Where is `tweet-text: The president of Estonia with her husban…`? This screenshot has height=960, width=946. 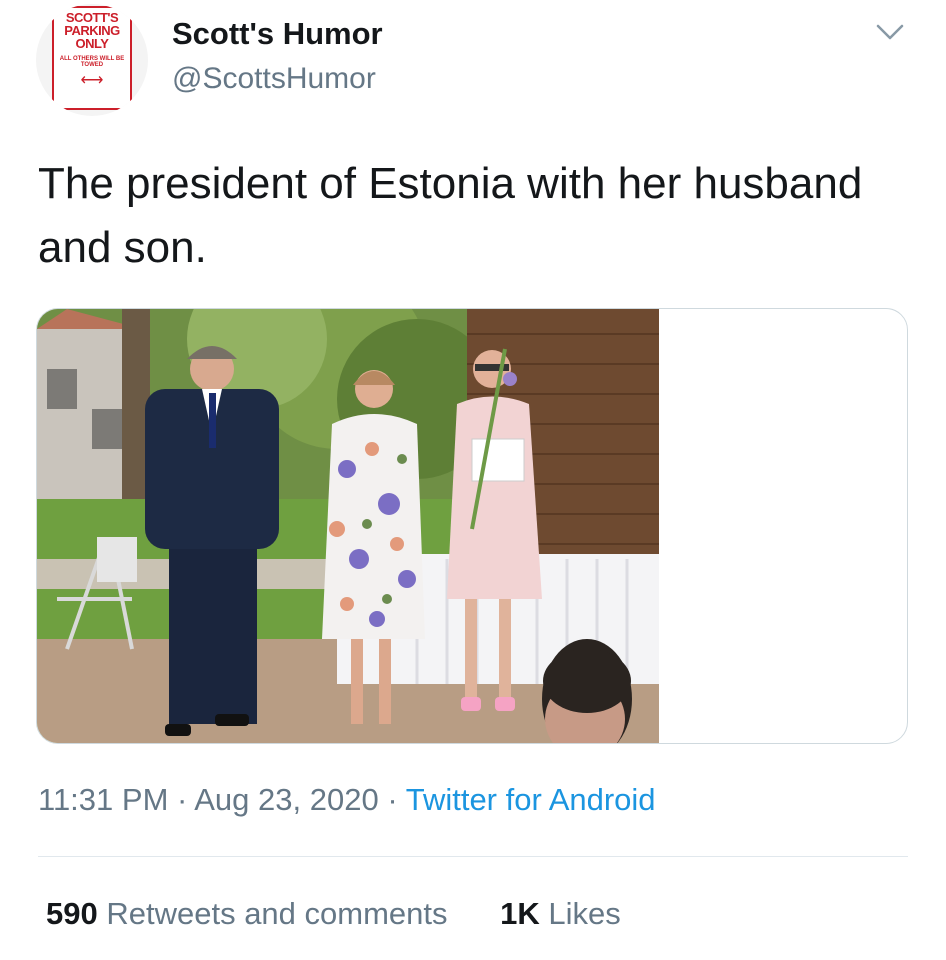 tweet-text: The president of Estonia with her husban… is located at coordinates (450, 215).